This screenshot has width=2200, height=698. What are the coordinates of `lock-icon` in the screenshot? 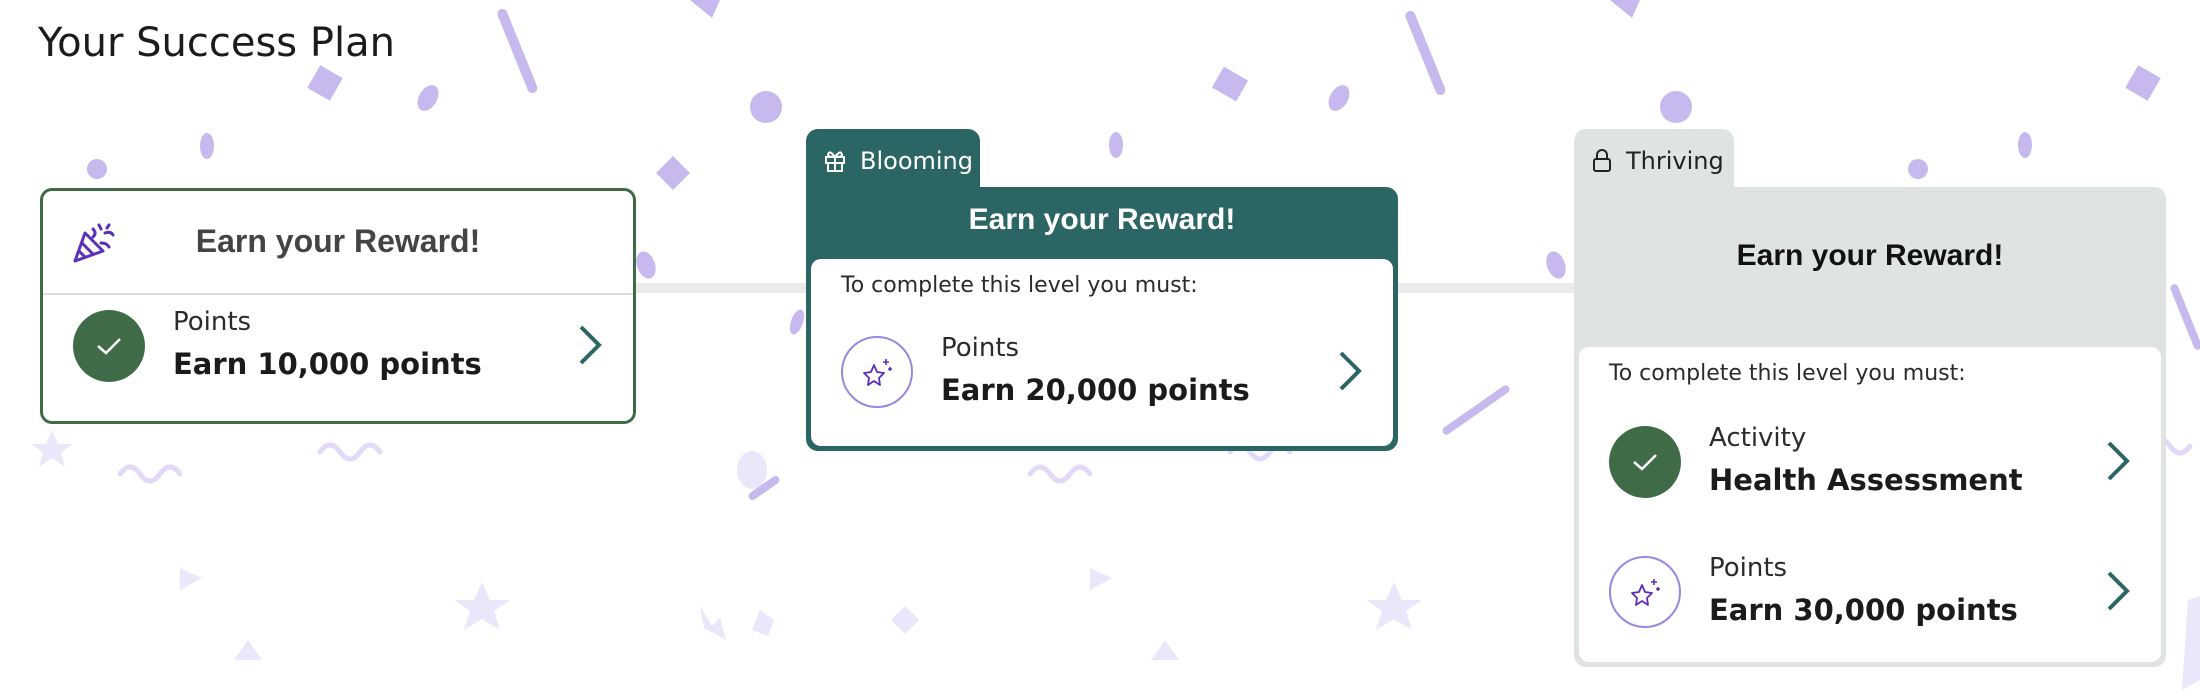 It's located at (1602, 160).